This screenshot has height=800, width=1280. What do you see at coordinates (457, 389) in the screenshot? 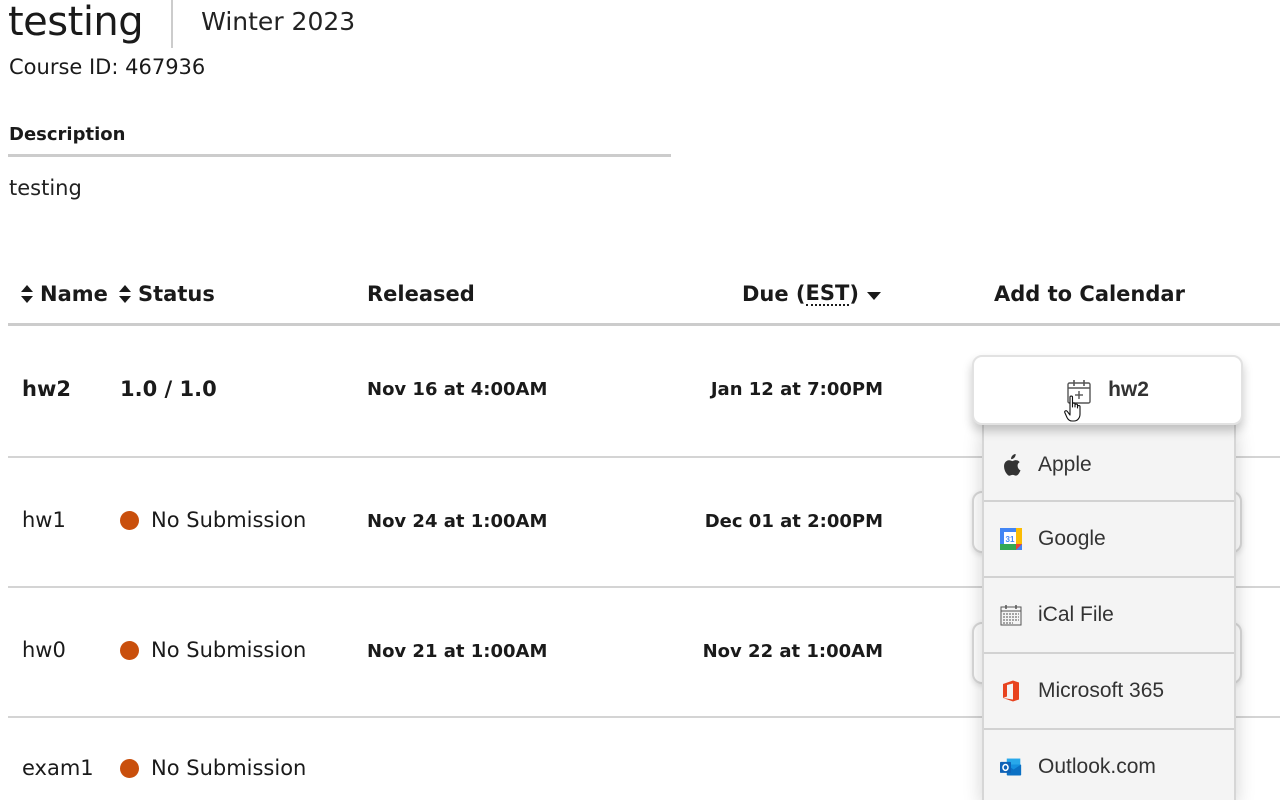
I see `released-date: Nov 16 at 4:00AM` at bounding box center [457, 389].